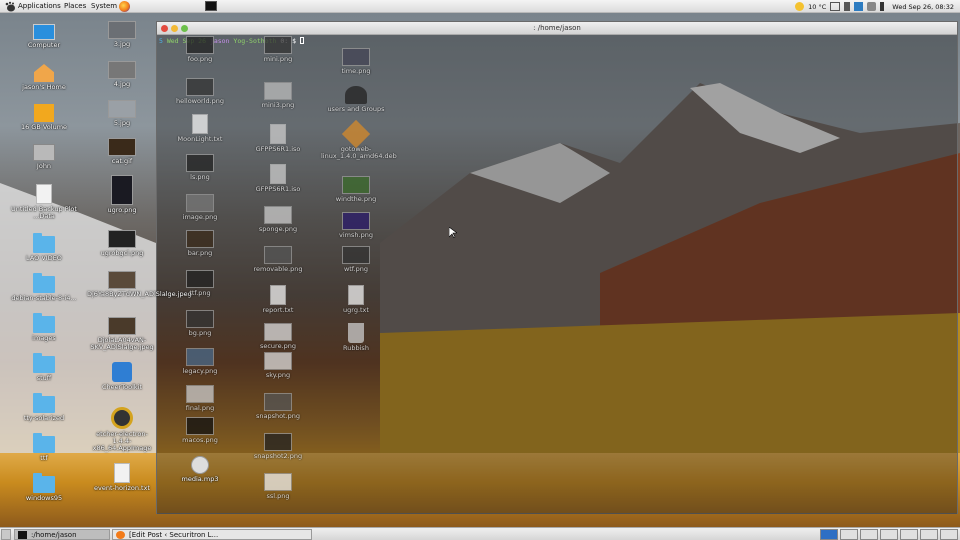 The image size is (960, 540). Describe the element at coordinates (359, 139) in the screenshot. I see `deb-package-icon: gotoweb-linux_1.4.0_amd64.deb` at that location.